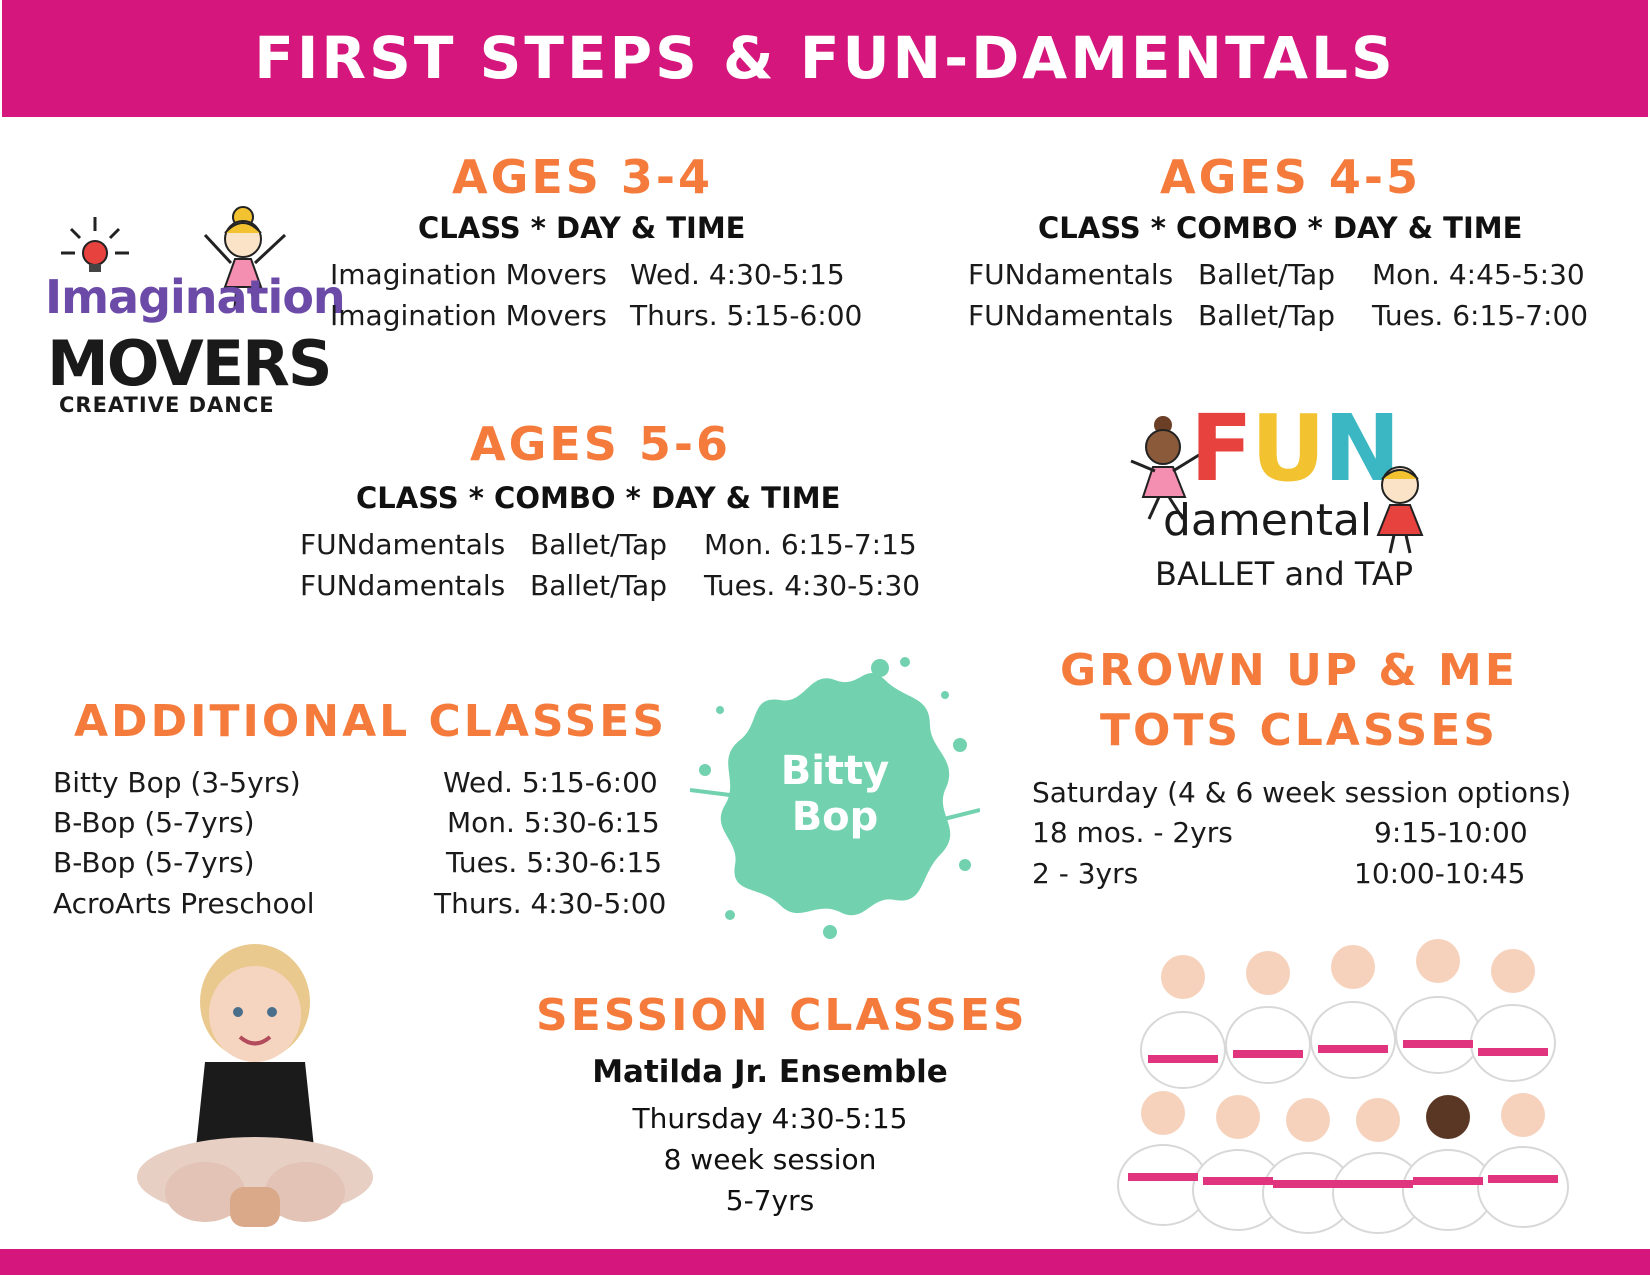 The width and height of the screenshot is (1650, 1275). I want to click on ages-4-5-heading: AGES 4-5, so click(1291, 177).